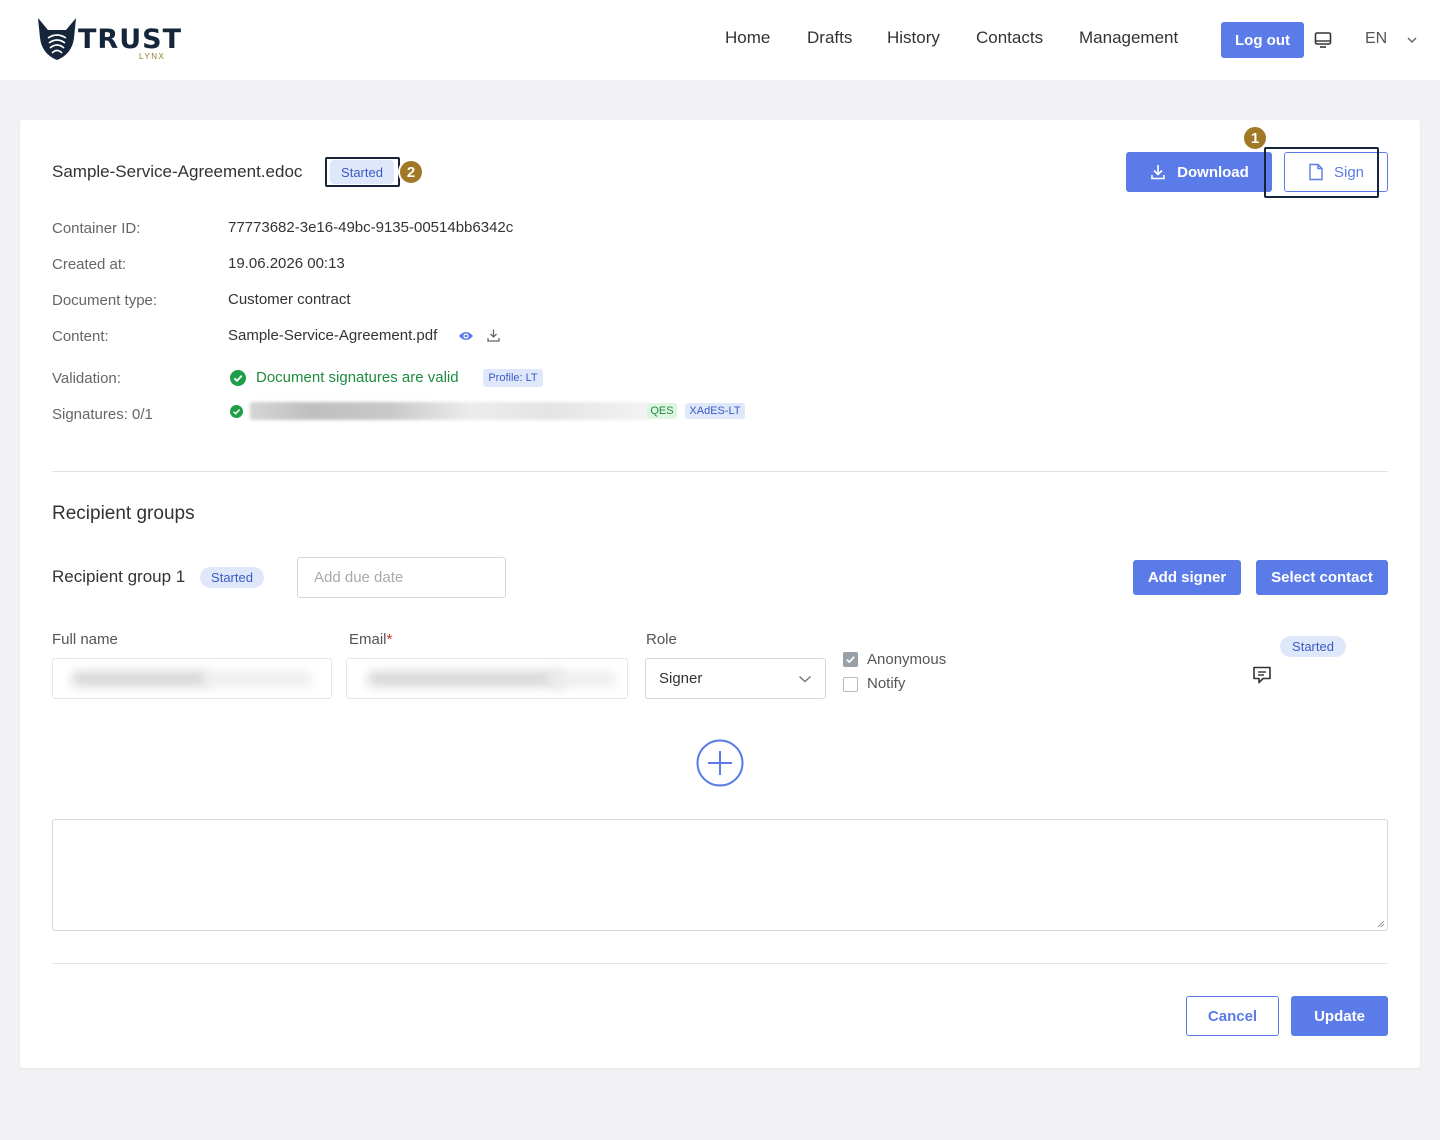  I want to click on step-marker-1: 1, so click(1255, 138).